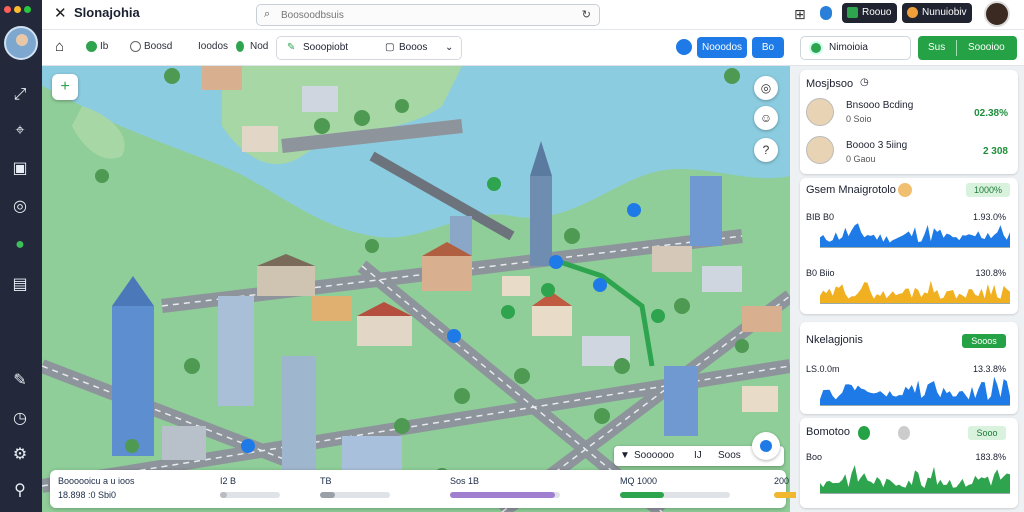  Describe the element at coordinates (826, 13) in the screenshot. I see `notification-icon` at that location.